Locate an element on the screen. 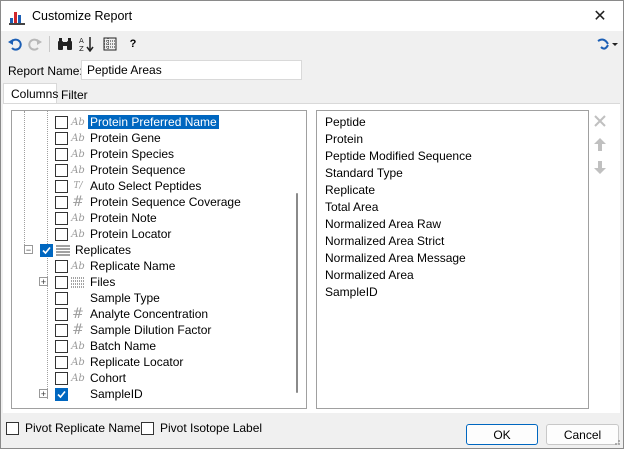 This screenshot has width=624, height=449. column-list-item: Peptide Modified Sequence is located at coordinates (398, 156).